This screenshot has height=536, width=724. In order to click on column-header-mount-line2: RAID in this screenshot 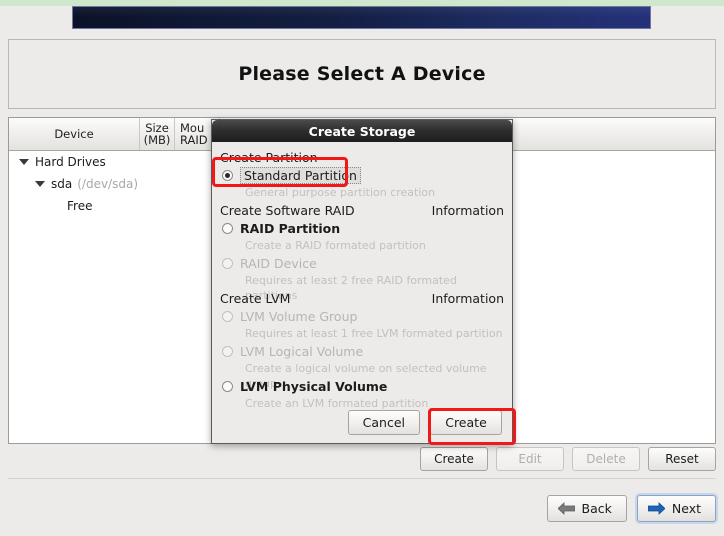, I will do `click(194, 140)`.